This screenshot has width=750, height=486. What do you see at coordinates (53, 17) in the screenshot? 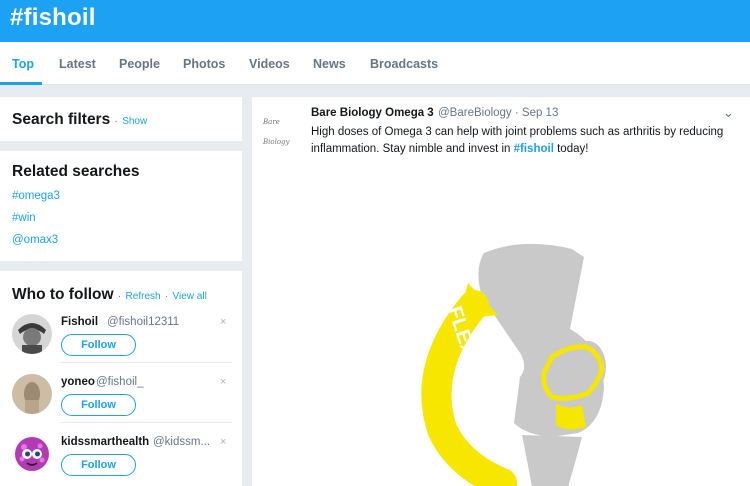
I see `search-query-title: #fishoil` at bounding box center [53, 17].